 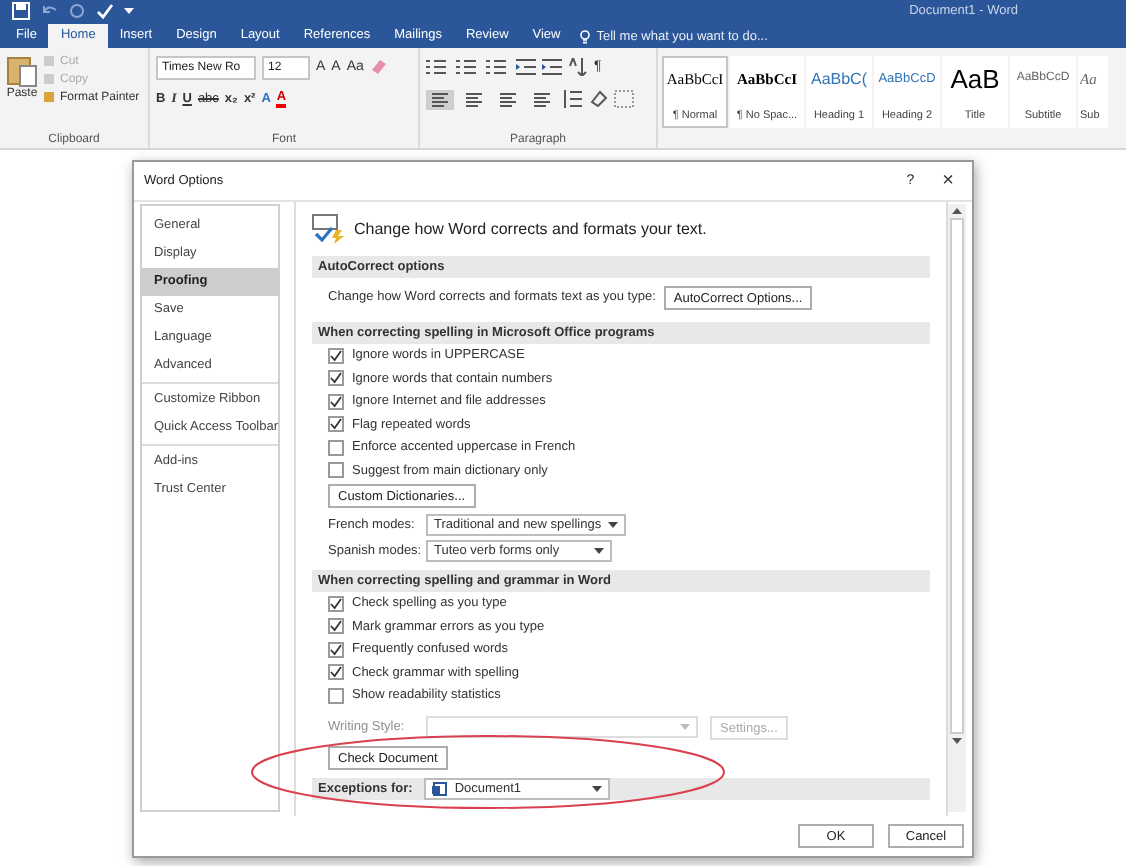 I want to click on shading-icon, so click(x=598, y=99).